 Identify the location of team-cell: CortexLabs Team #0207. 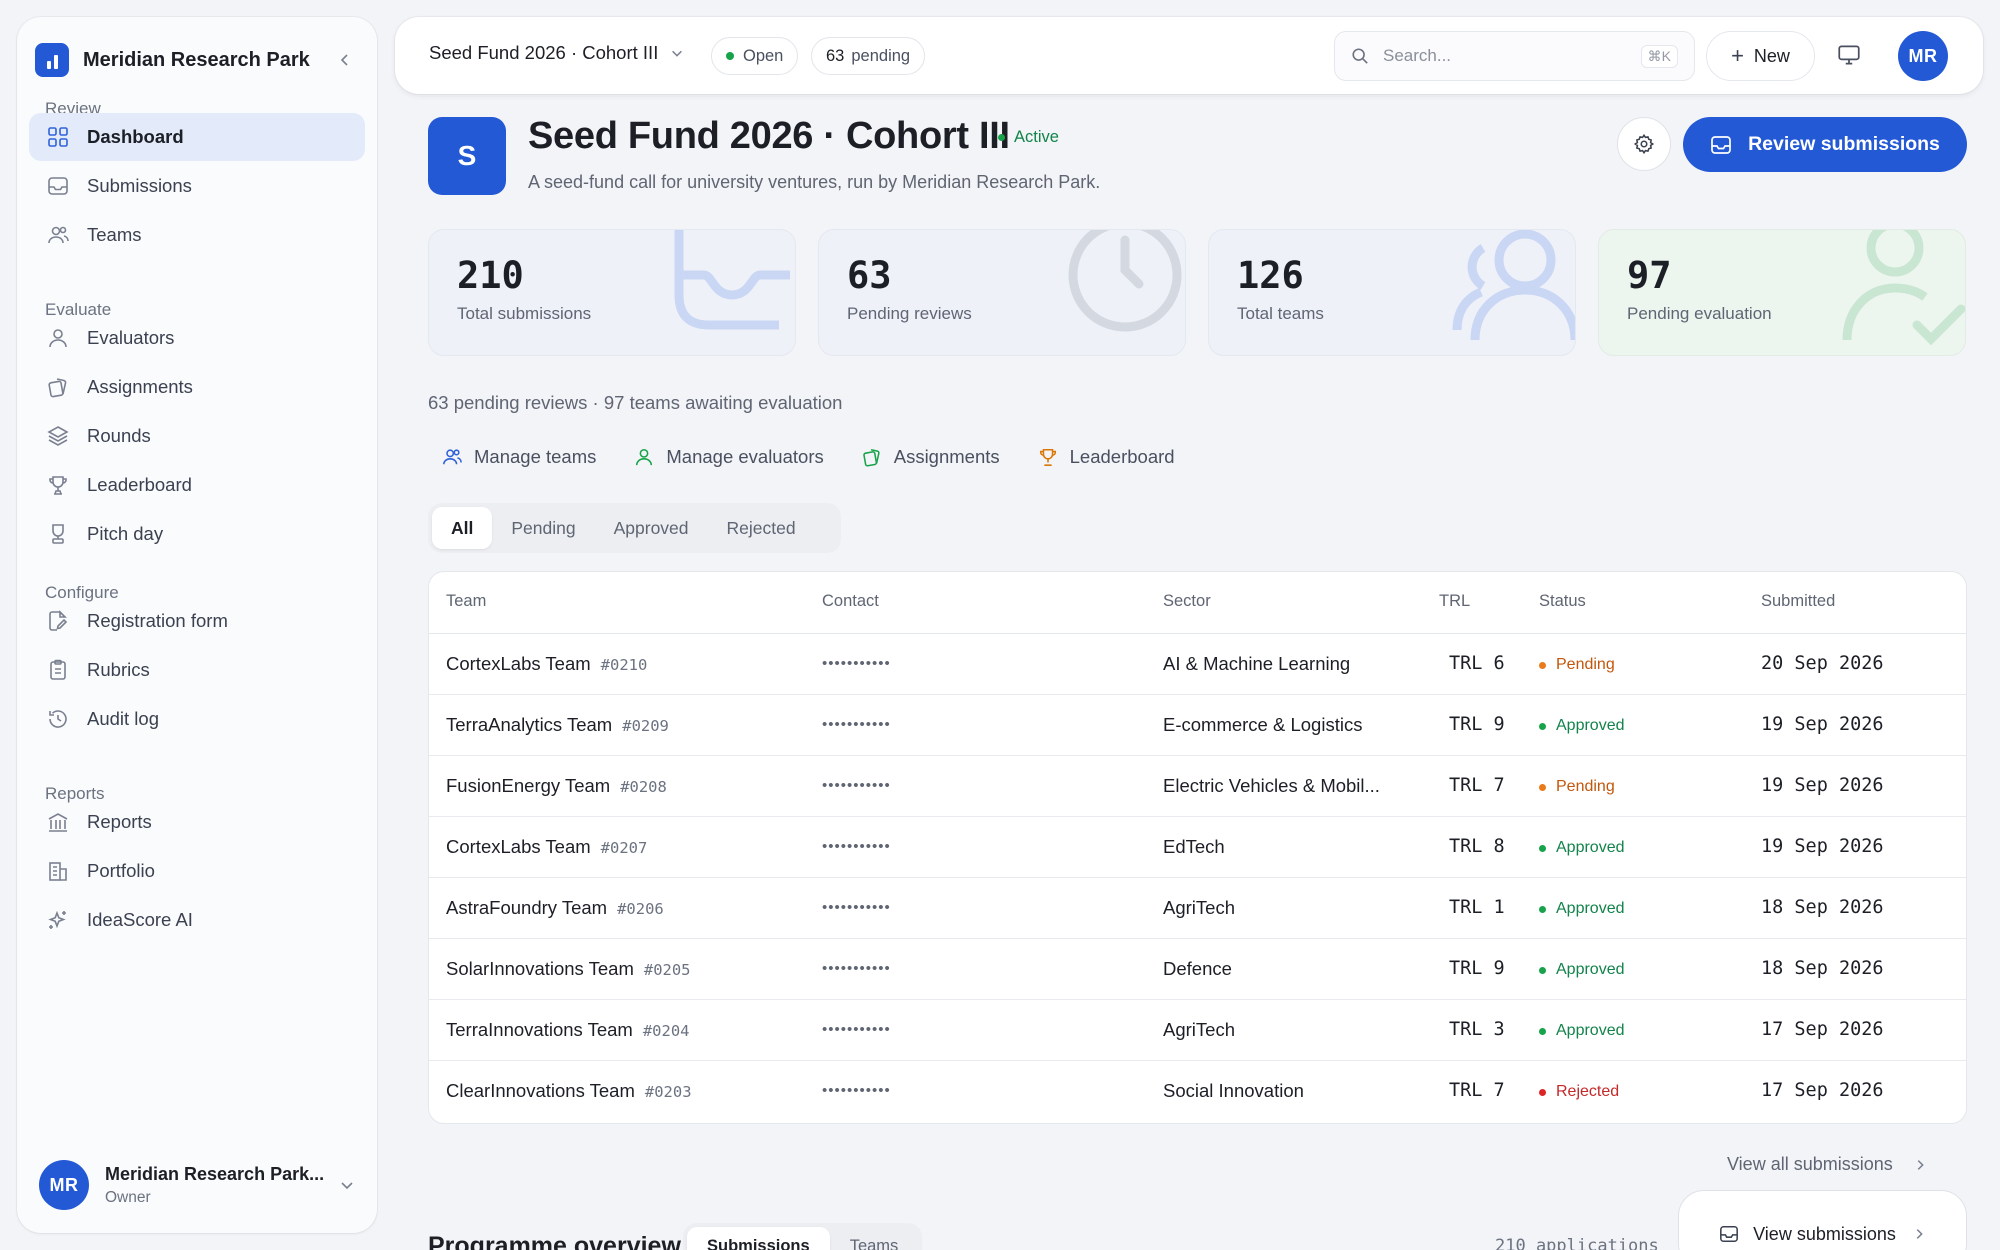
(546, 847).